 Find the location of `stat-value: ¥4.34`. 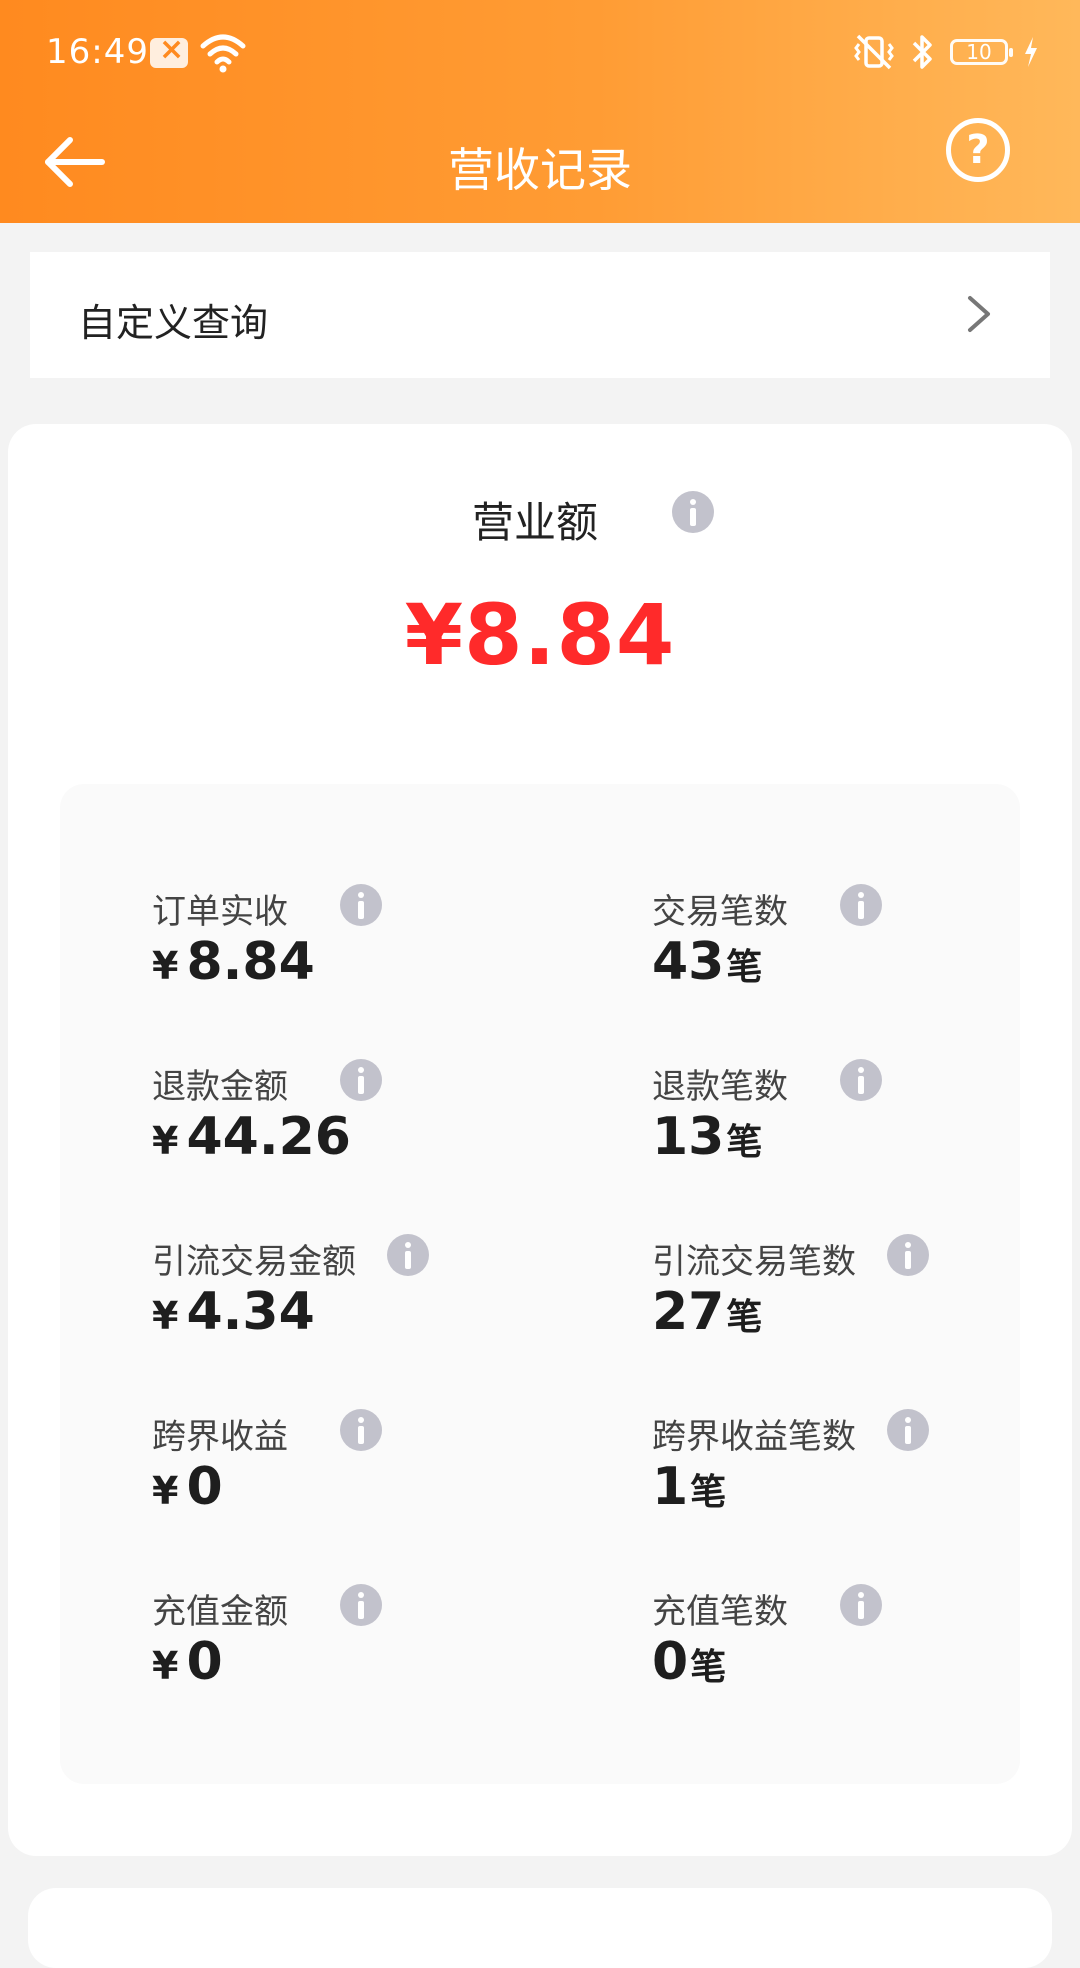

stat-value: ¥4.34 is located at coordinates (233, 1312).